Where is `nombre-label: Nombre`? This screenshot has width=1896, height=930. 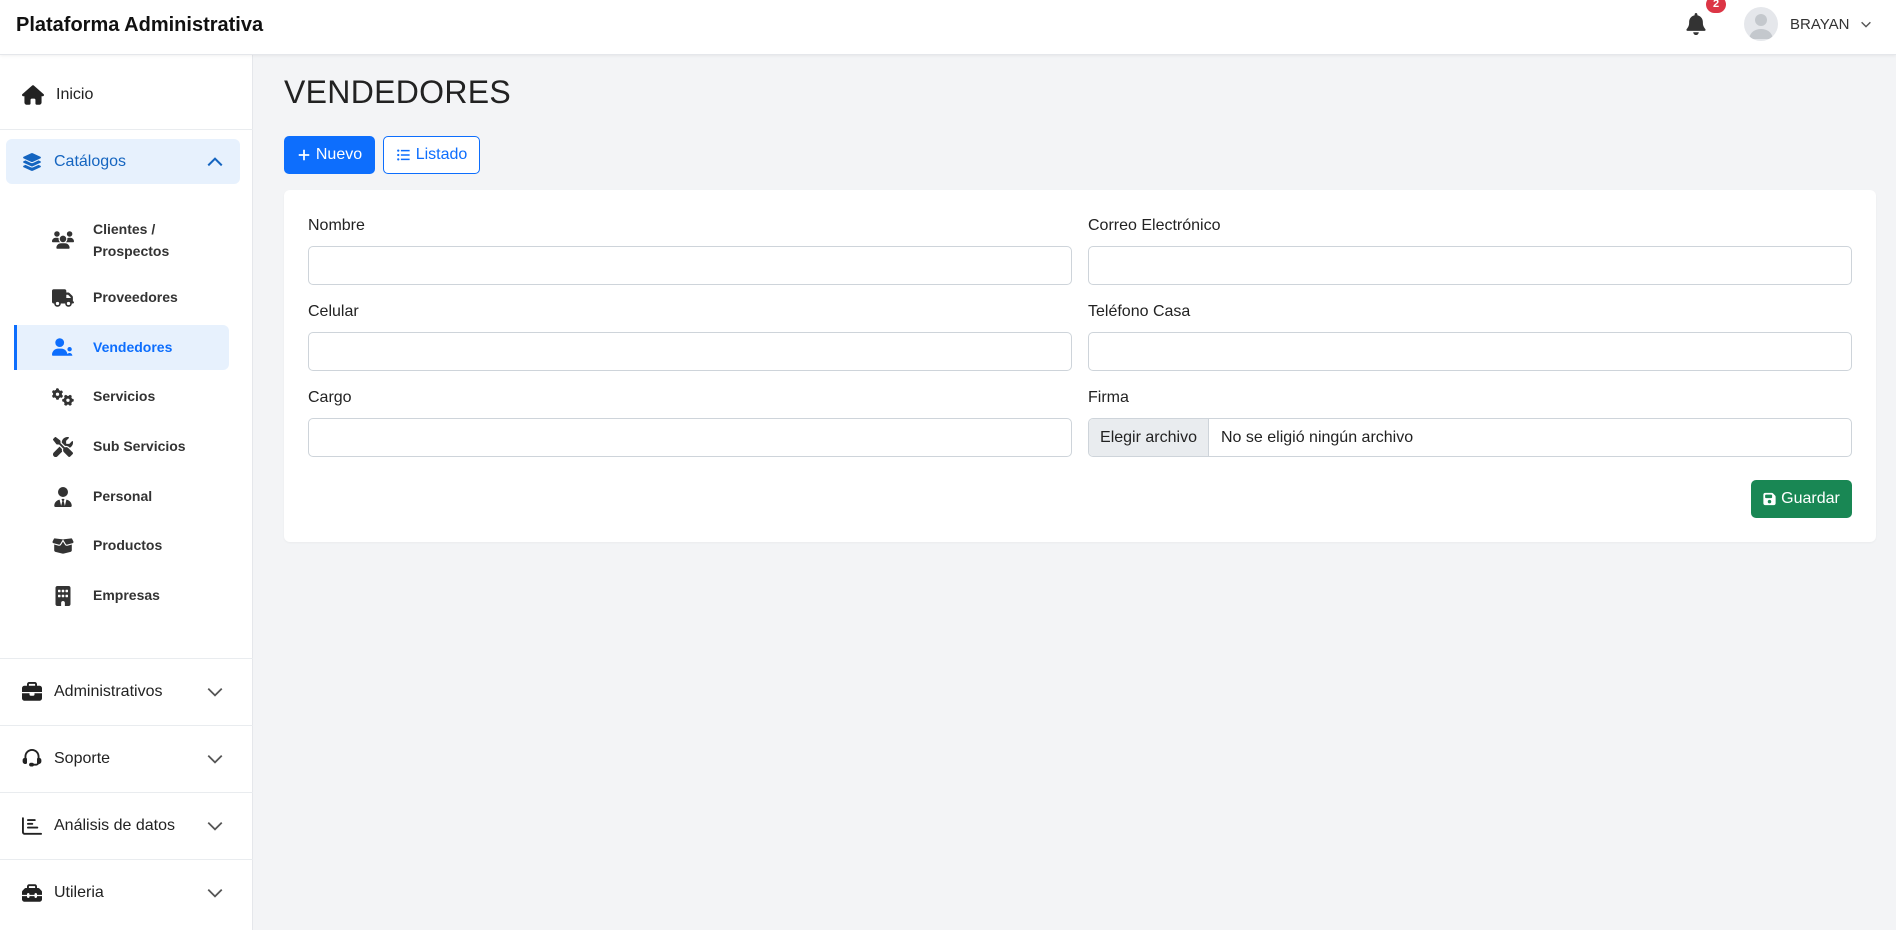 nombre-label: Nombre is located at coordinates (336, 225).